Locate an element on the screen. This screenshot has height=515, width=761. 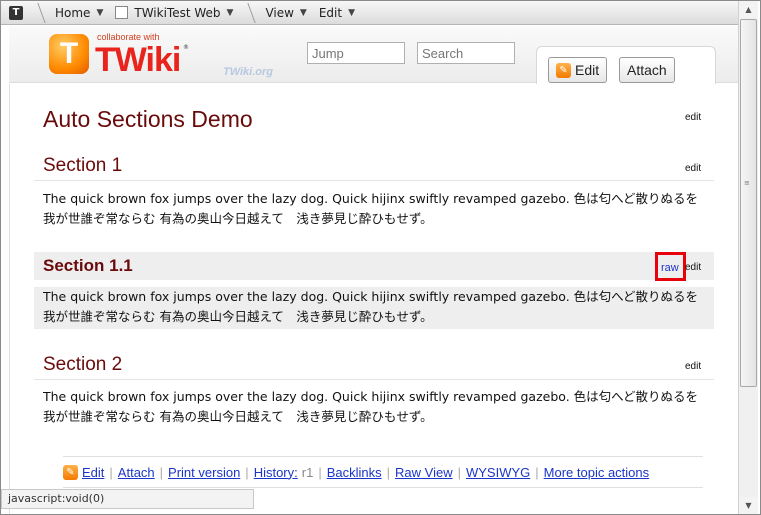
registered-icon: ® is located at coordinates (186, 47).